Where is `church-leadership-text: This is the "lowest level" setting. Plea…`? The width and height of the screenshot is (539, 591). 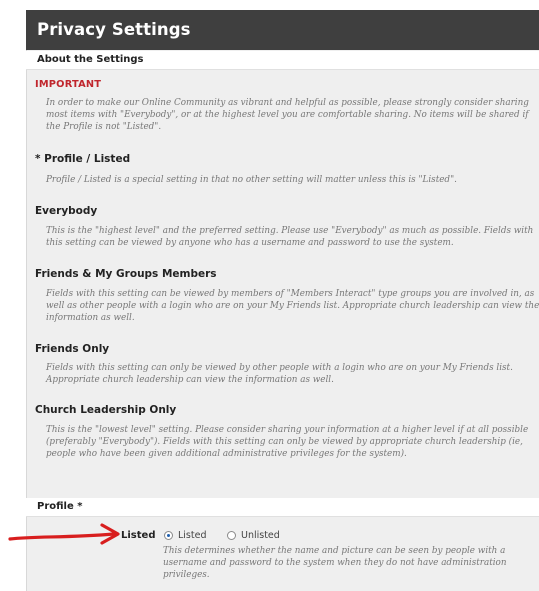 church-leadership-text: This is the "lowest level" setting. Plea… is located at coordinates (287, 442).